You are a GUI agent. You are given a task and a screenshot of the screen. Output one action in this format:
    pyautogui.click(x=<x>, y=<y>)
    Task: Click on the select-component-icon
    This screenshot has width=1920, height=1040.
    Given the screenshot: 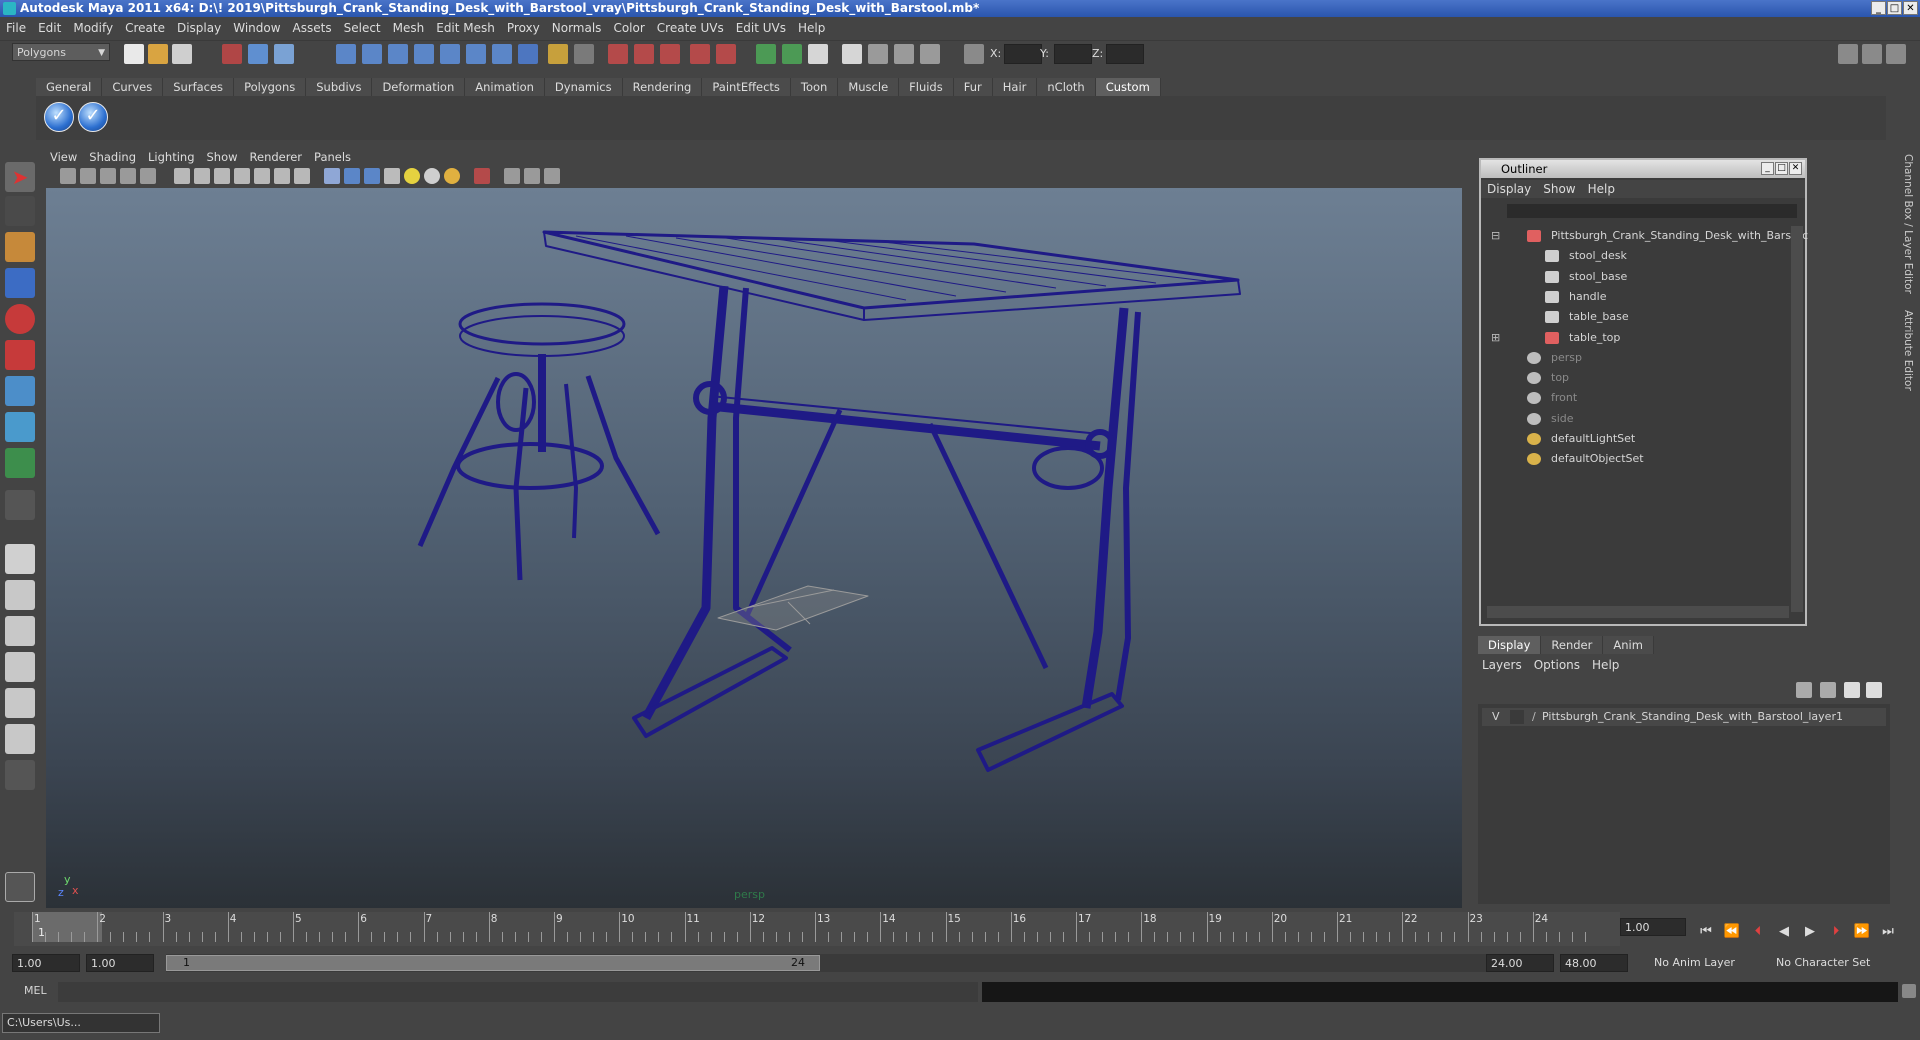 What is the action you would take?
    pyautogui.click(x=284, y=54)
    